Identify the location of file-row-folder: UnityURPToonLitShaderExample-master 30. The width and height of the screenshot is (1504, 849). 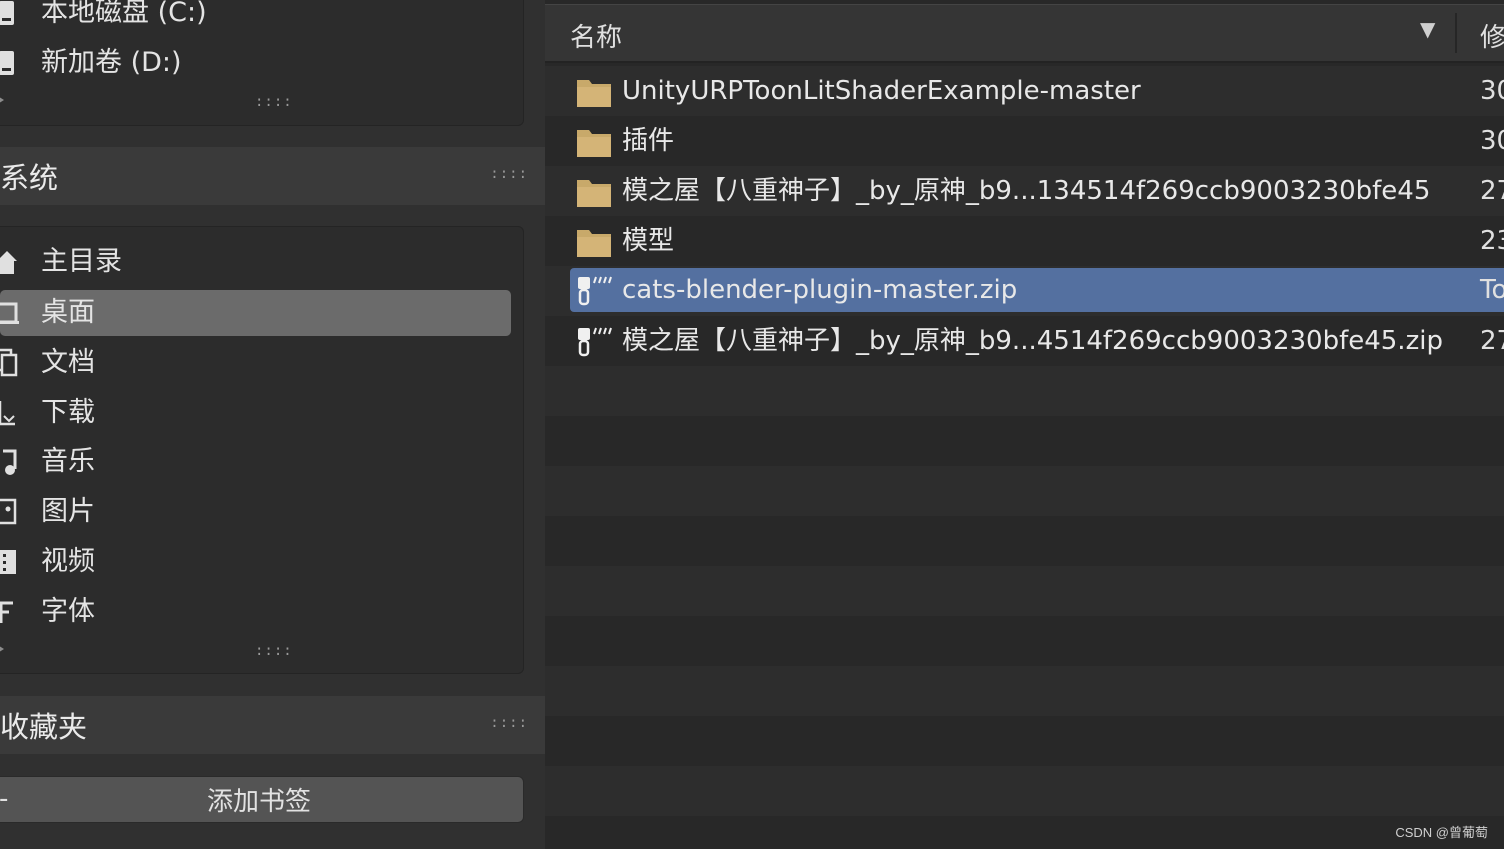
(1037, 91).